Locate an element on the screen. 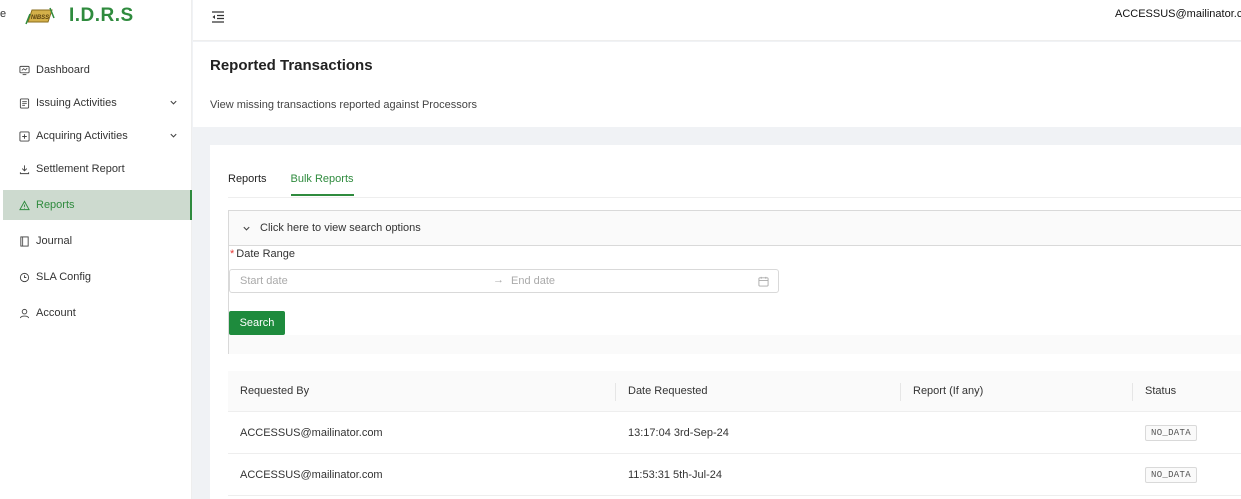 This screenshot has height=499, width=1241. download-icon is located at coordinates (24, 169).